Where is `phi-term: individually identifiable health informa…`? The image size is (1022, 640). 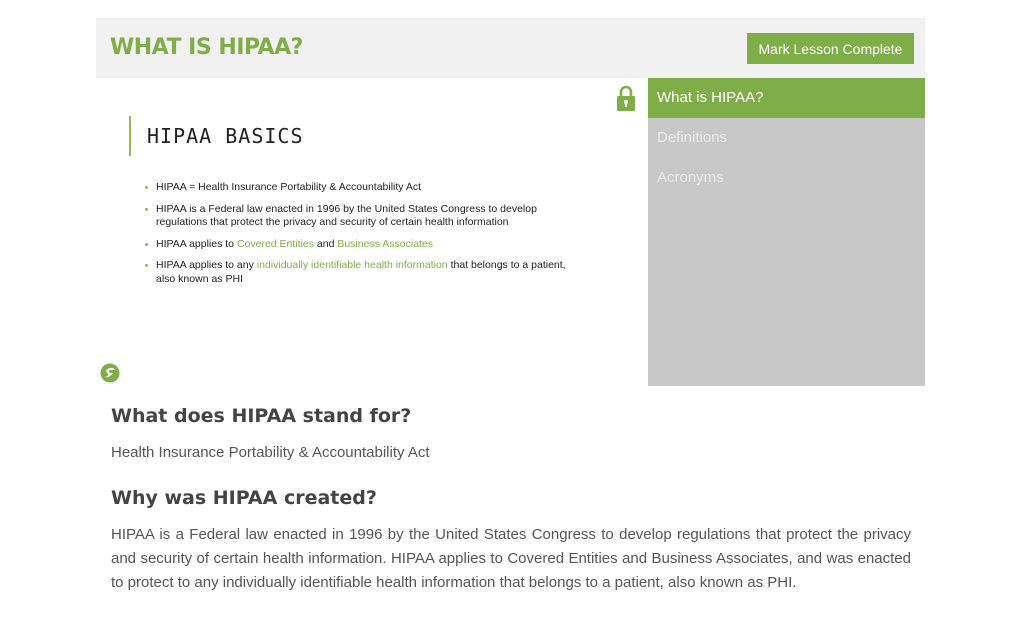
phi-term: individually identifiable health informa… is located at coordinates (352, 265).